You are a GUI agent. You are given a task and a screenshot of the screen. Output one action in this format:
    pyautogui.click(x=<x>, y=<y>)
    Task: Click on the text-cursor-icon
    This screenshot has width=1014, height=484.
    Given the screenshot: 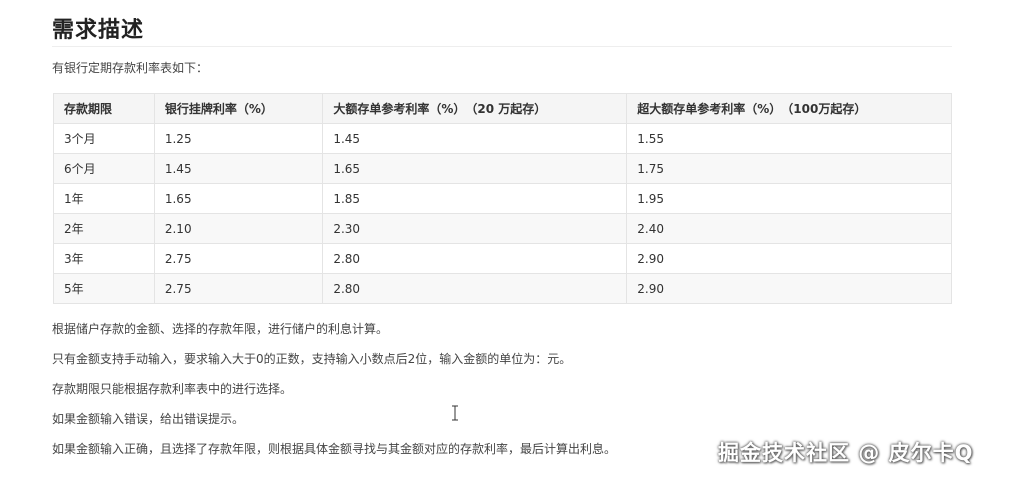 What is the action you would take?
    pyautogui.click(x=455, y=413)
    